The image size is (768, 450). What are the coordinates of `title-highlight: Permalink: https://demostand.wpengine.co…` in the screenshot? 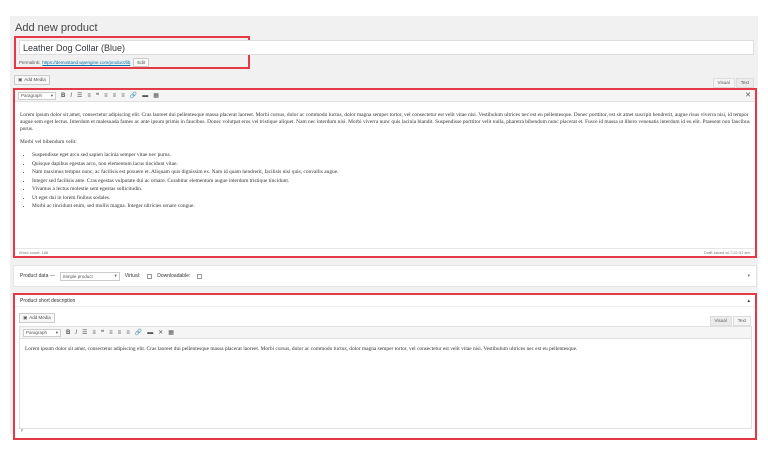 It's located at (384, 52).